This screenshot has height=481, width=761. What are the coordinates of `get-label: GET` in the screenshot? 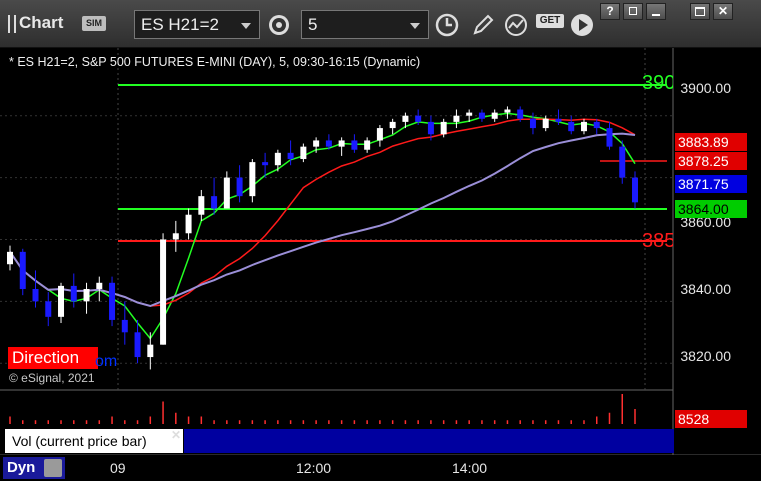 It's located at (550, 21).